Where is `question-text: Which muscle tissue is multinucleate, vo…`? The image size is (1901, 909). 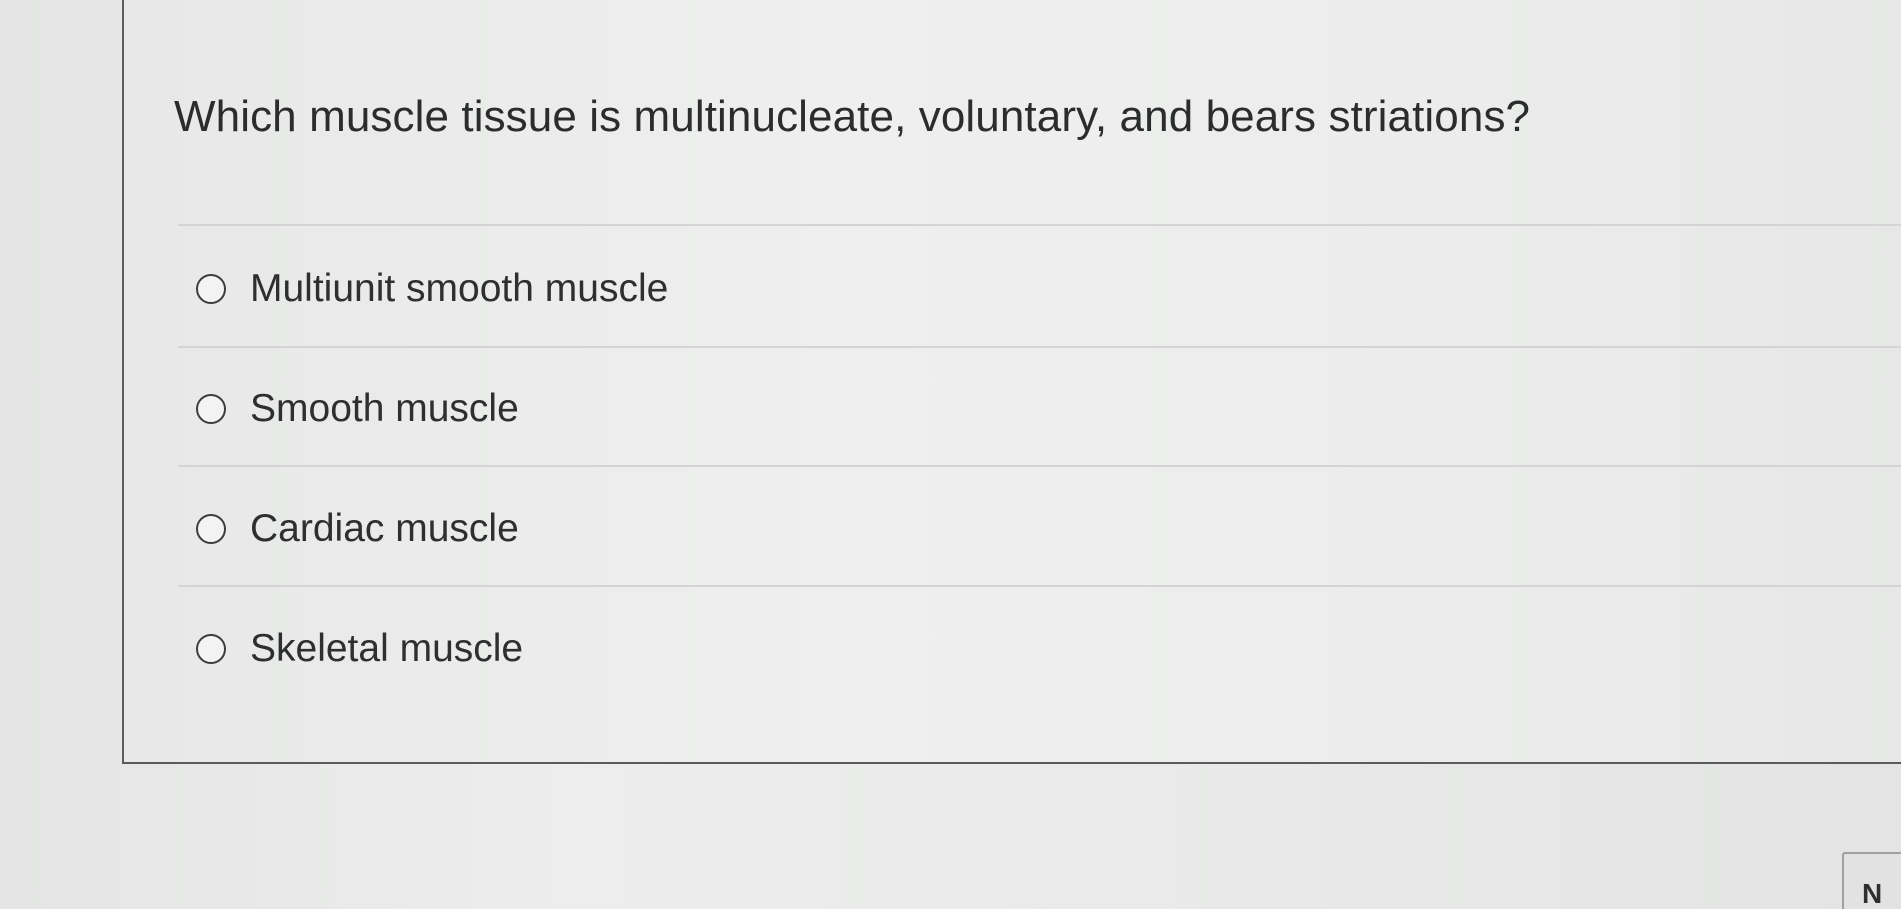 question-text: Which muscle tissue is multinucleate, vo… is located at coordinates (852, 116).